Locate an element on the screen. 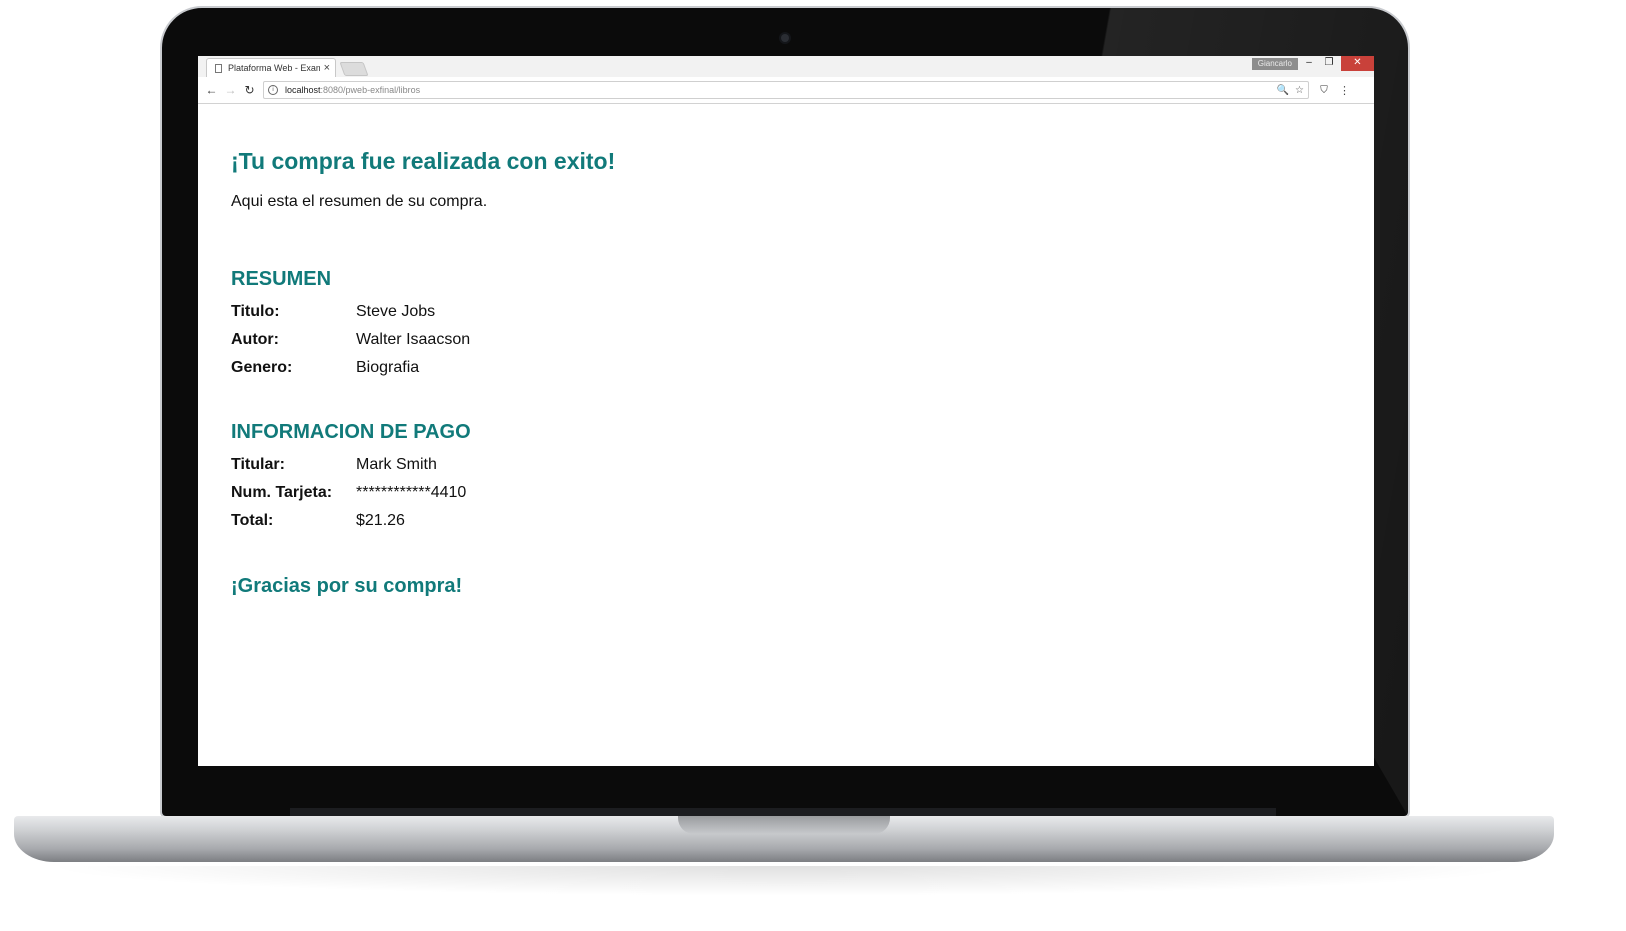 The width and height of the screenshot is (1626, 931). tab-active: Plataforma Web - Exame × is located at coordinates (271, 67).